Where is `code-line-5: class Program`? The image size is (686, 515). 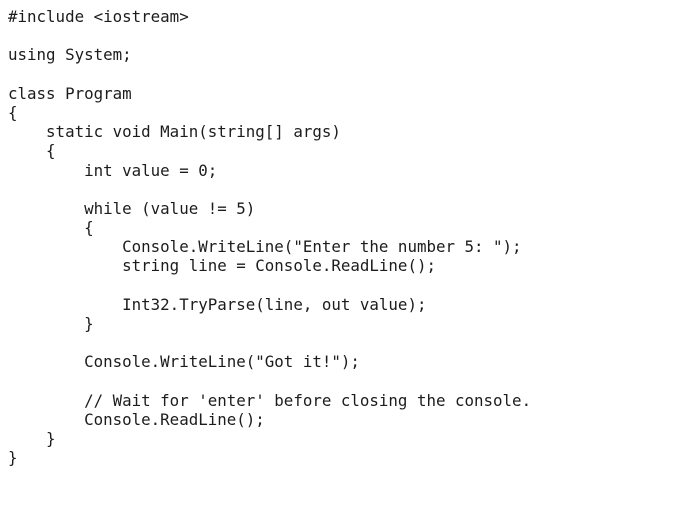
code-line-5: class Program is located at coordinates (70, 93).